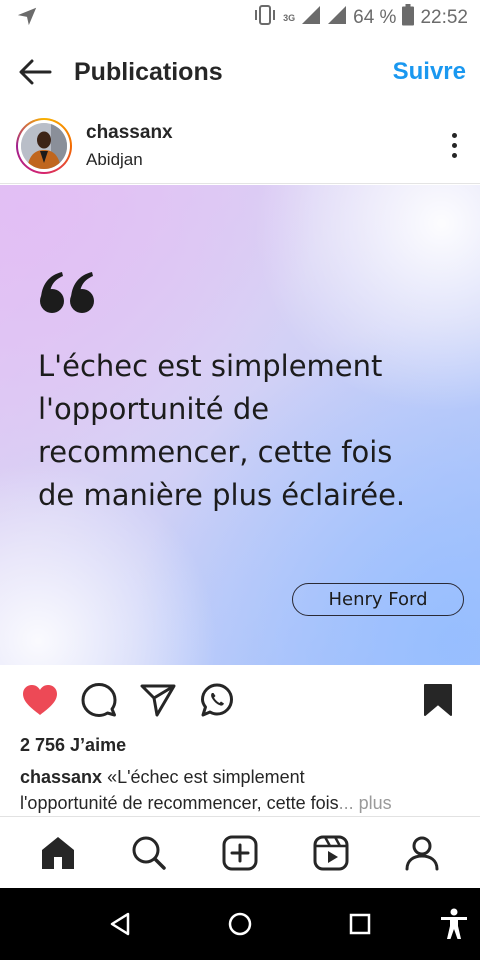 Image resolution: width=480 pixels, height=960 pixels. I want to click on quote-mark-icon, so click(67, 292).